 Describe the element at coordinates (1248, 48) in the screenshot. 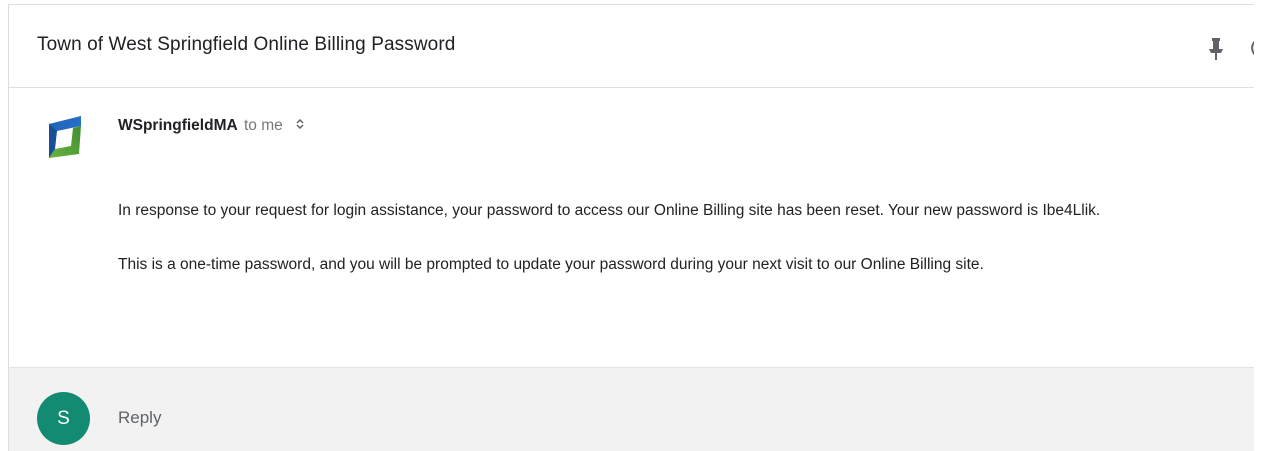

I see `more-icon` at that location.